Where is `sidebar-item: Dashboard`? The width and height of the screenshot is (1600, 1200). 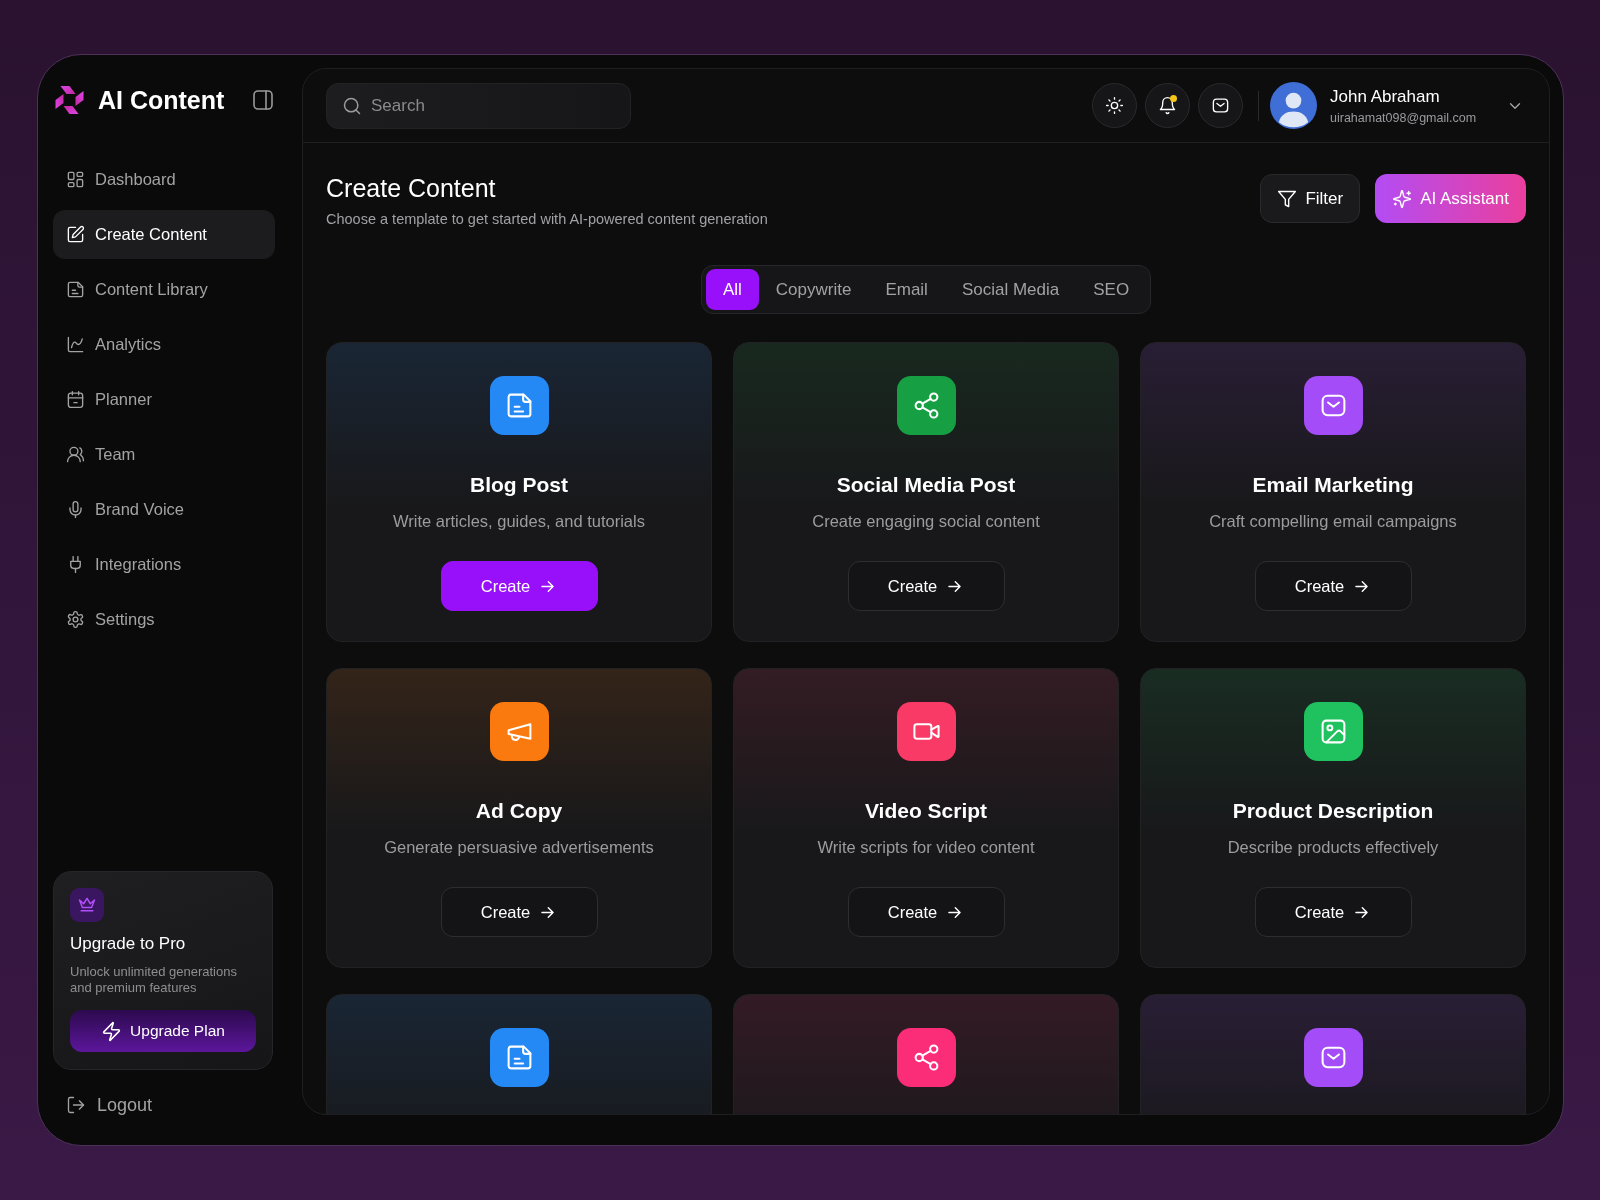 sidebar-item: Dashboard is located at coordinates (164, 179).